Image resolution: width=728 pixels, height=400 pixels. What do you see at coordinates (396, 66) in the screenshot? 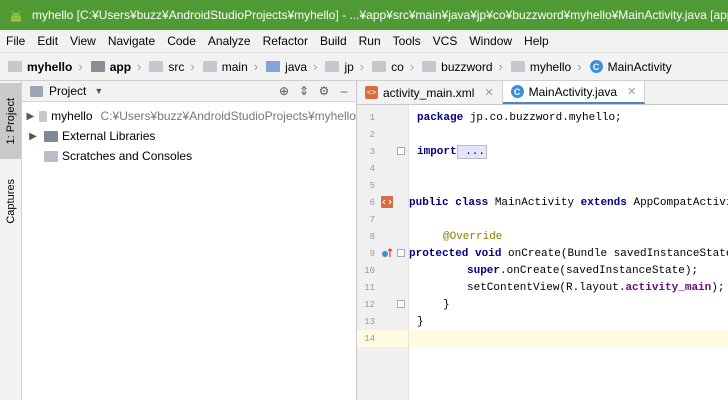
I see `breadcrumb-item-co: co ›` at bounding box center [396, 66].